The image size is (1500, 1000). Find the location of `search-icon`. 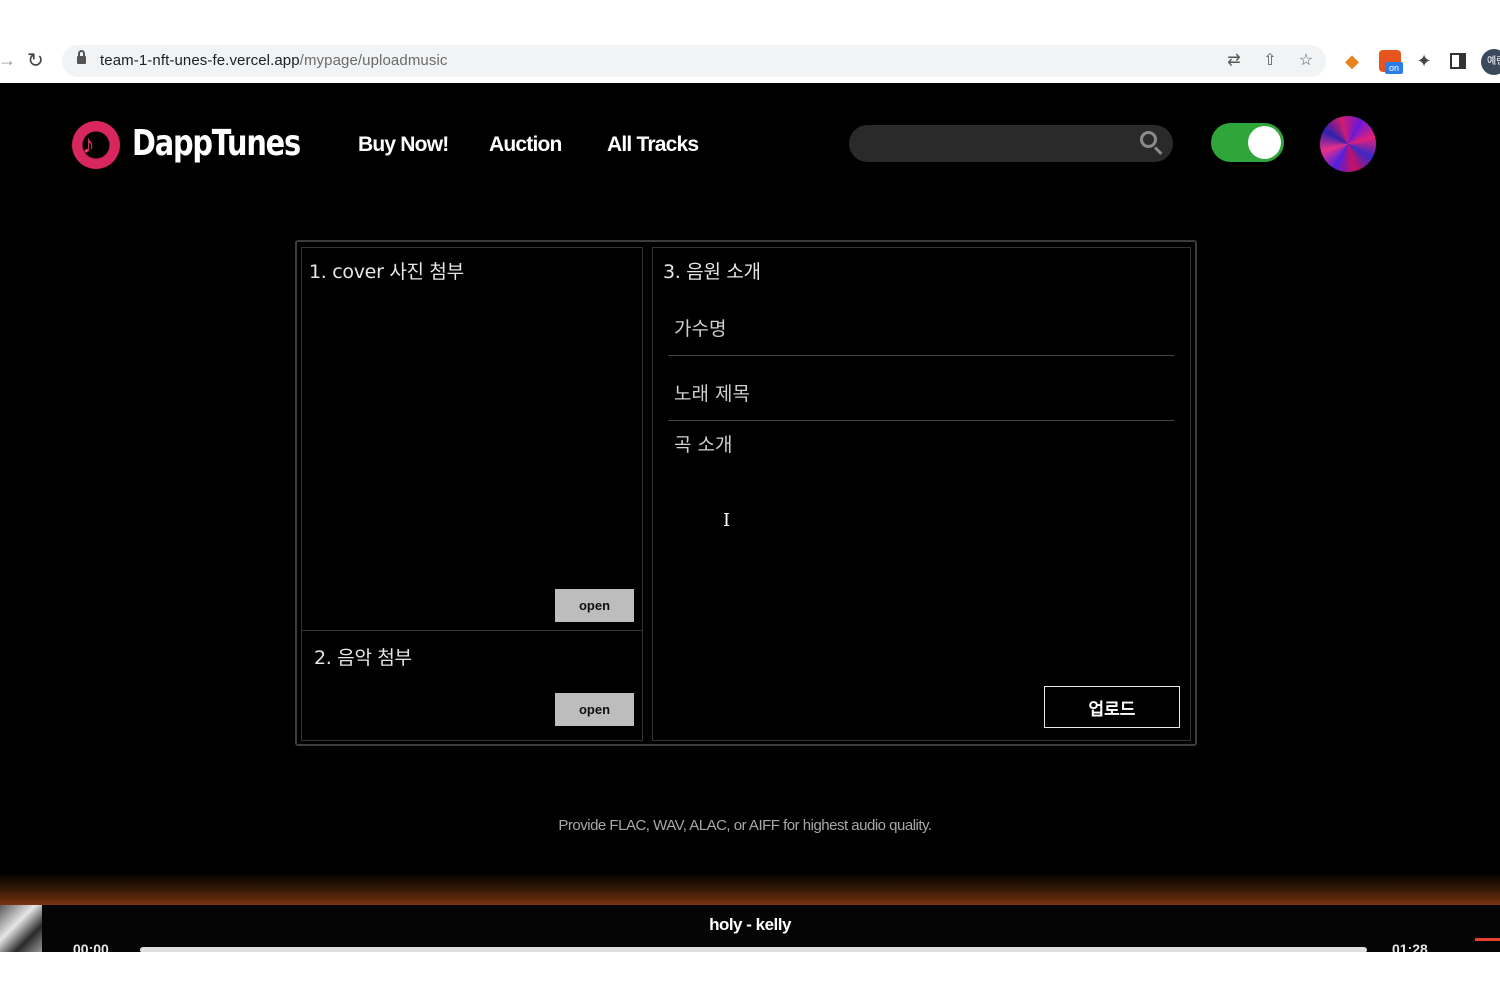

search-icon is located at coordinates (1152, 143).